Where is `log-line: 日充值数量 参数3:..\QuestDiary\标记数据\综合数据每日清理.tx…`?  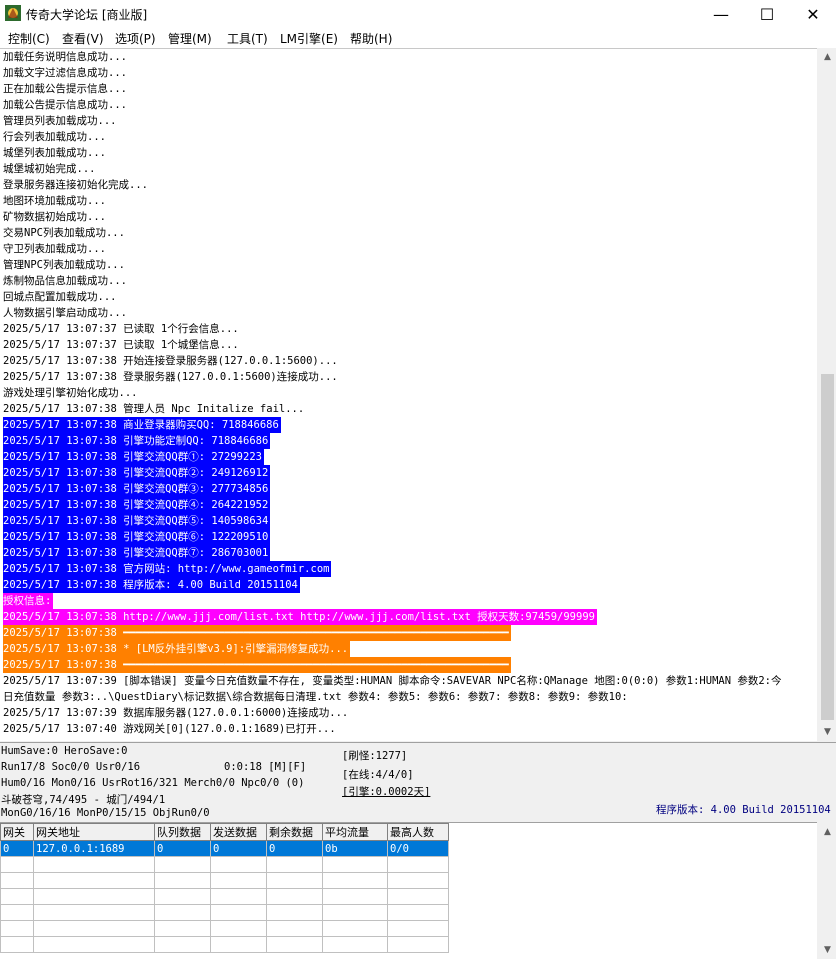 log-line: 日充值数量 参数3:..\QuestDiary\标记数据\综合数据每日清理.tx… is located at coordinates (315, 697).